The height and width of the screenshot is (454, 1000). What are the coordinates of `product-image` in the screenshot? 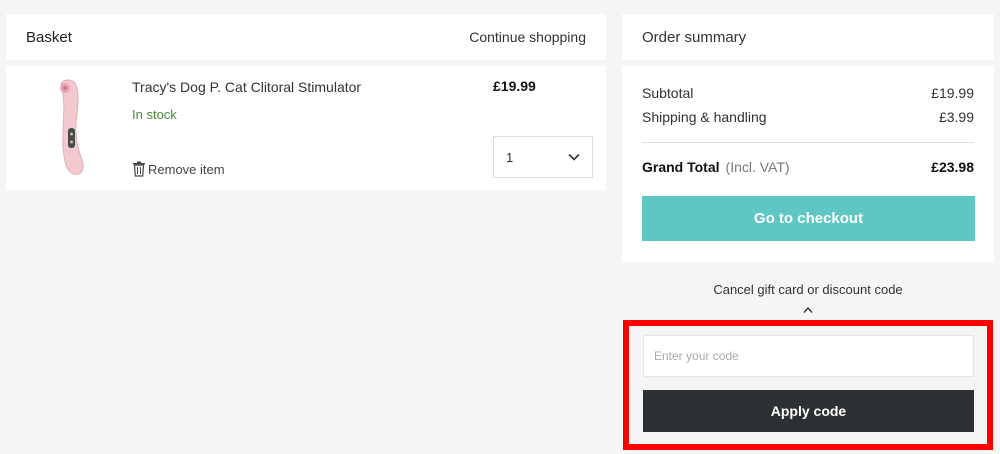 It's located at (72, 128).